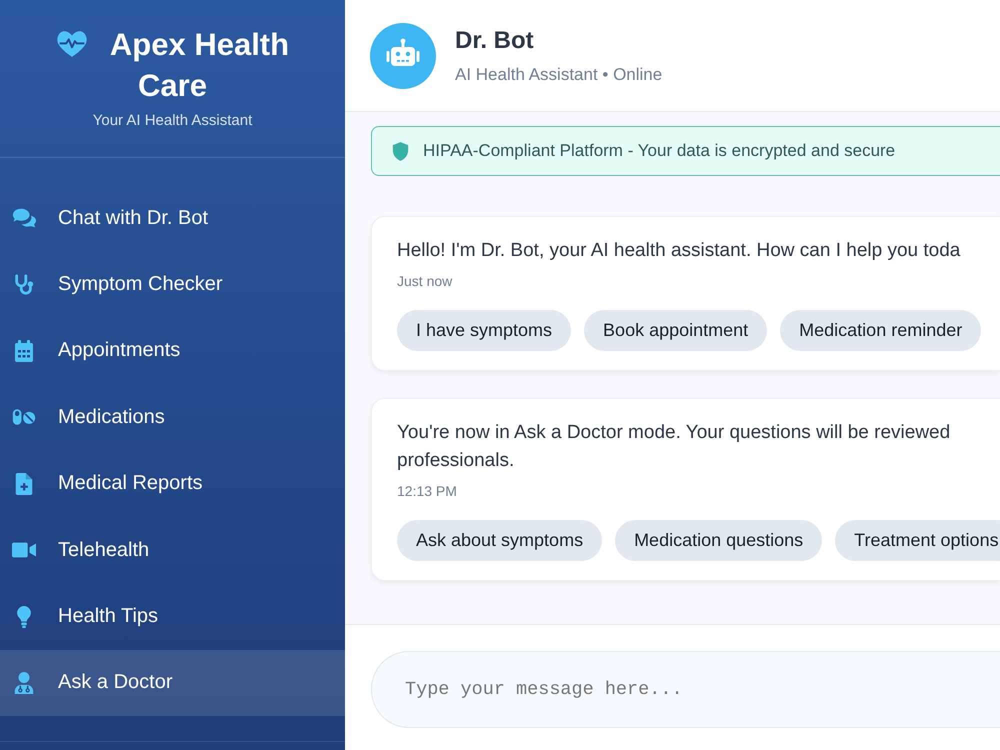 The height and width of the screenshot is (750, 1000). Describe the element at coordinates (484, 330) in the screenshot. I see `quick-reply-button: I have symptoms` at that location.